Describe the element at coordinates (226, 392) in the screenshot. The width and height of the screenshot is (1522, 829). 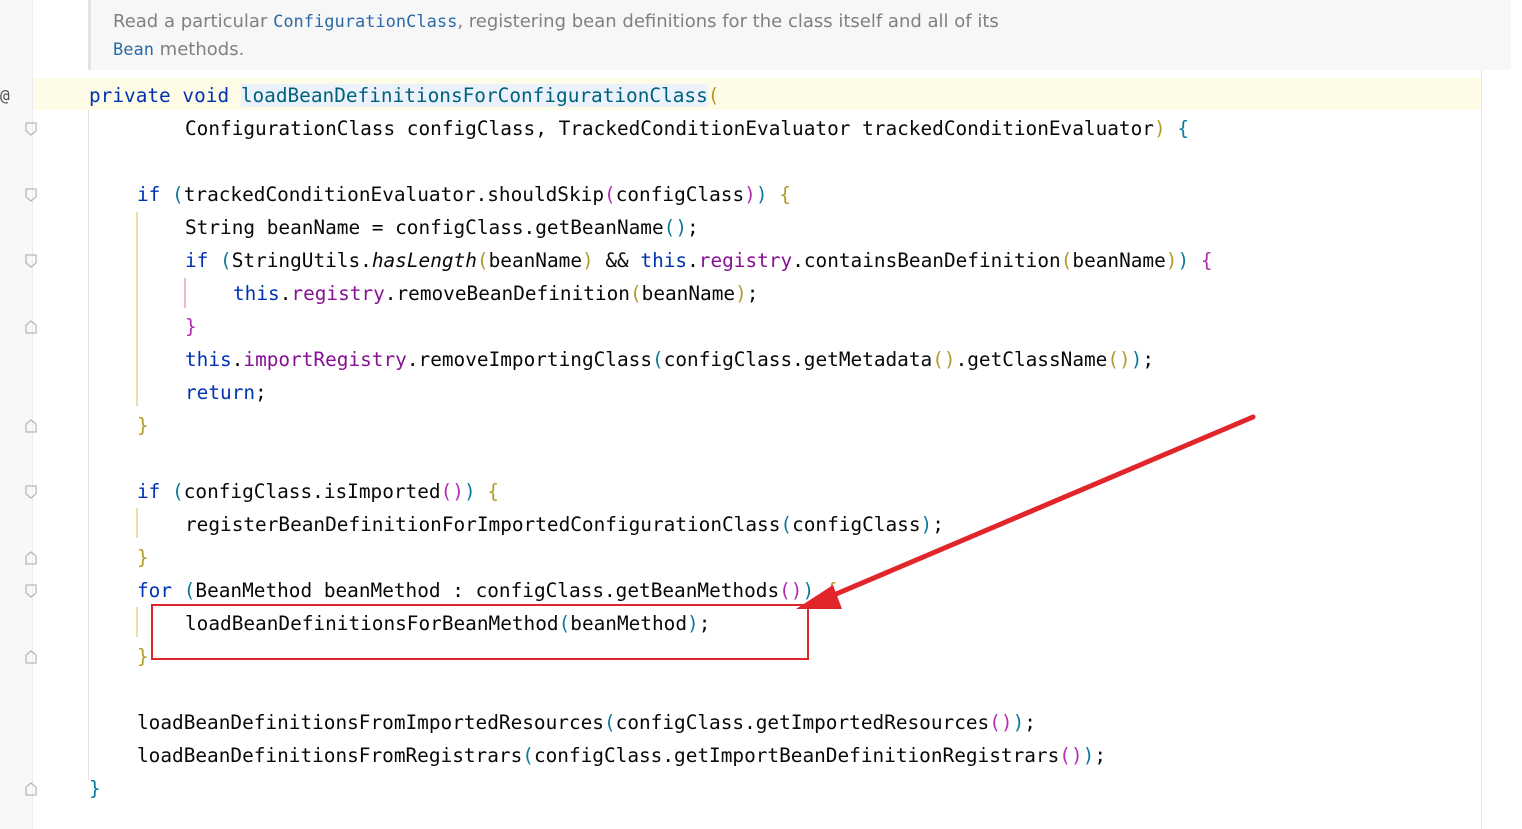
I see `code-line: return;` at that location.